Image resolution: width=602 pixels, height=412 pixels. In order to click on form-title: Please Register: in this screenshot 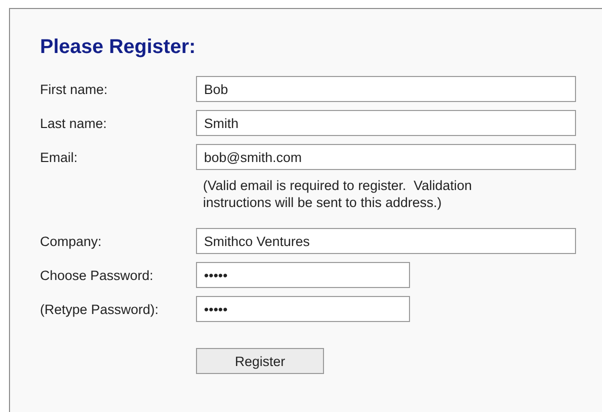, I will do `click(118, 47)`.